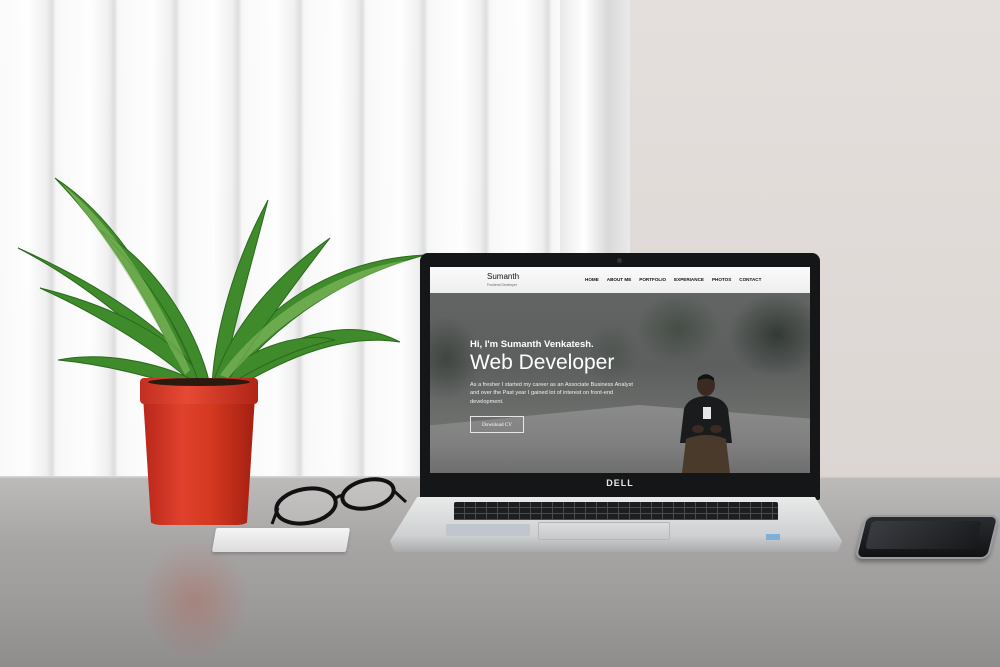 This screenshot has height=667, width=1000. Describe the element at coordinates (706, 423) in the screenshot. I see `person-photo-icon` at that location.